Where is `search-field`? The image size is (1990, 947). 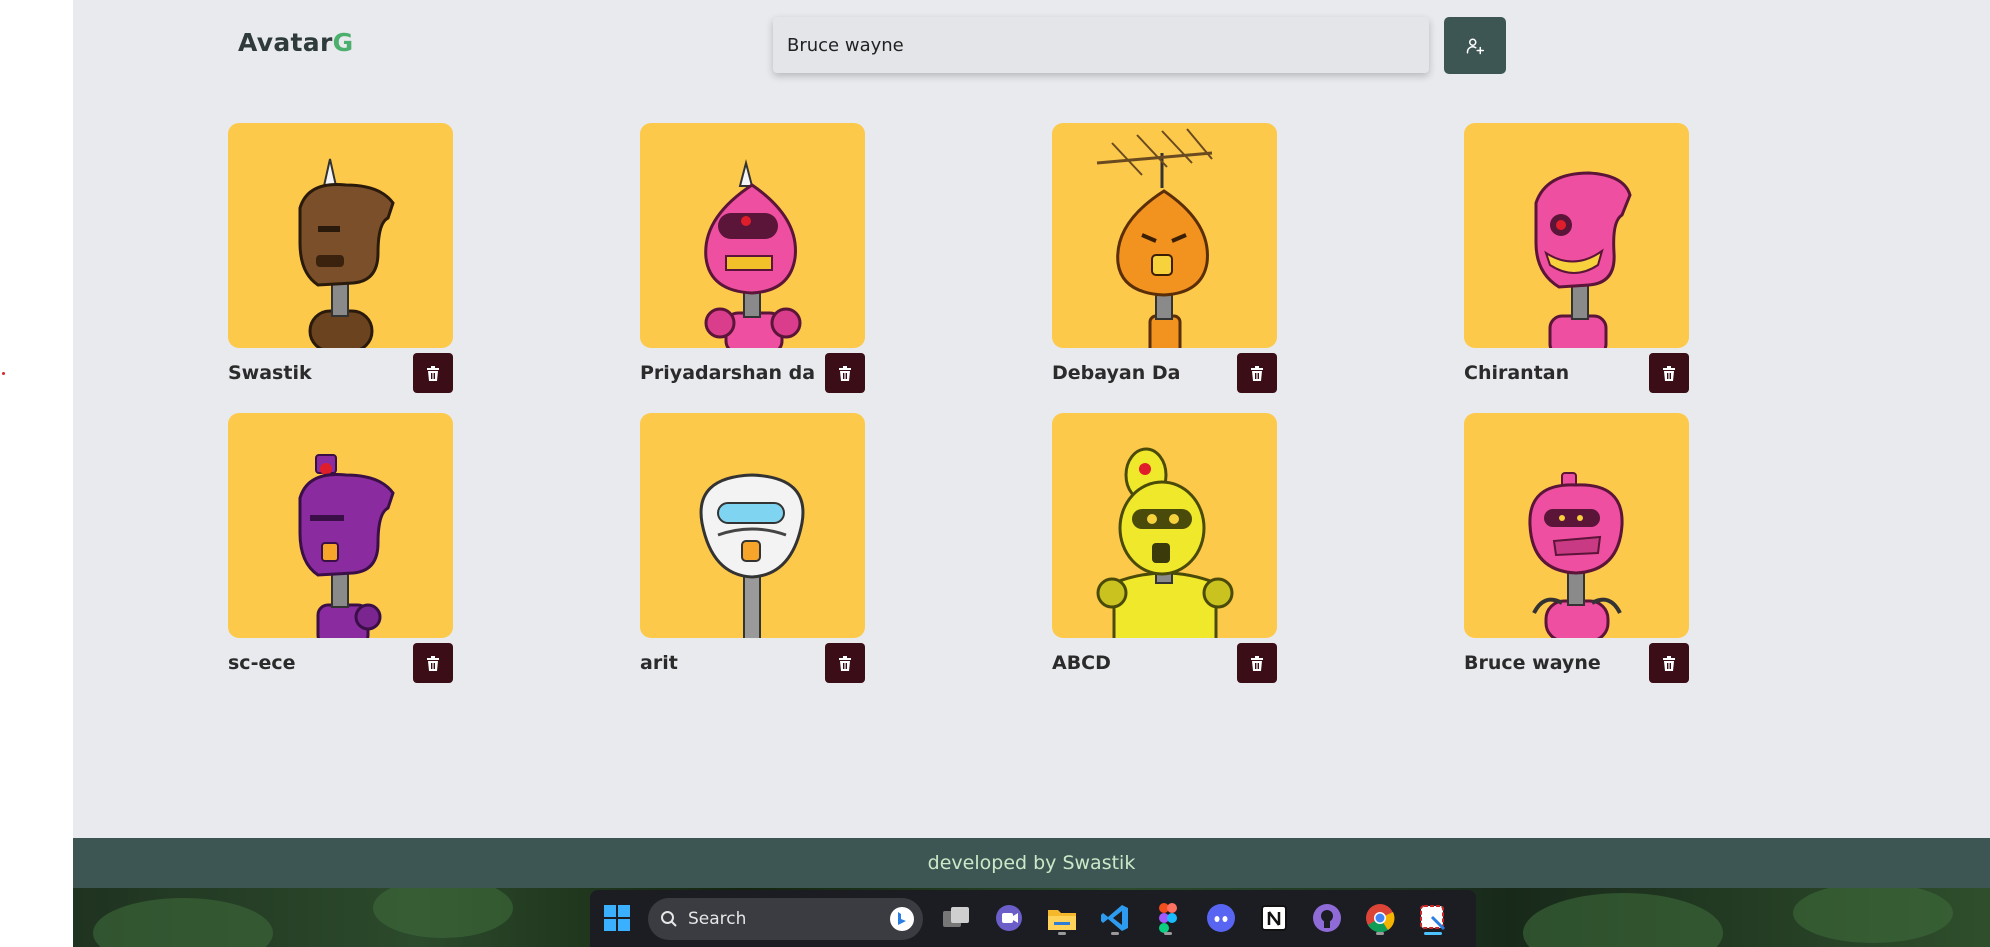 search-field is located at coordinates (1101, 45).